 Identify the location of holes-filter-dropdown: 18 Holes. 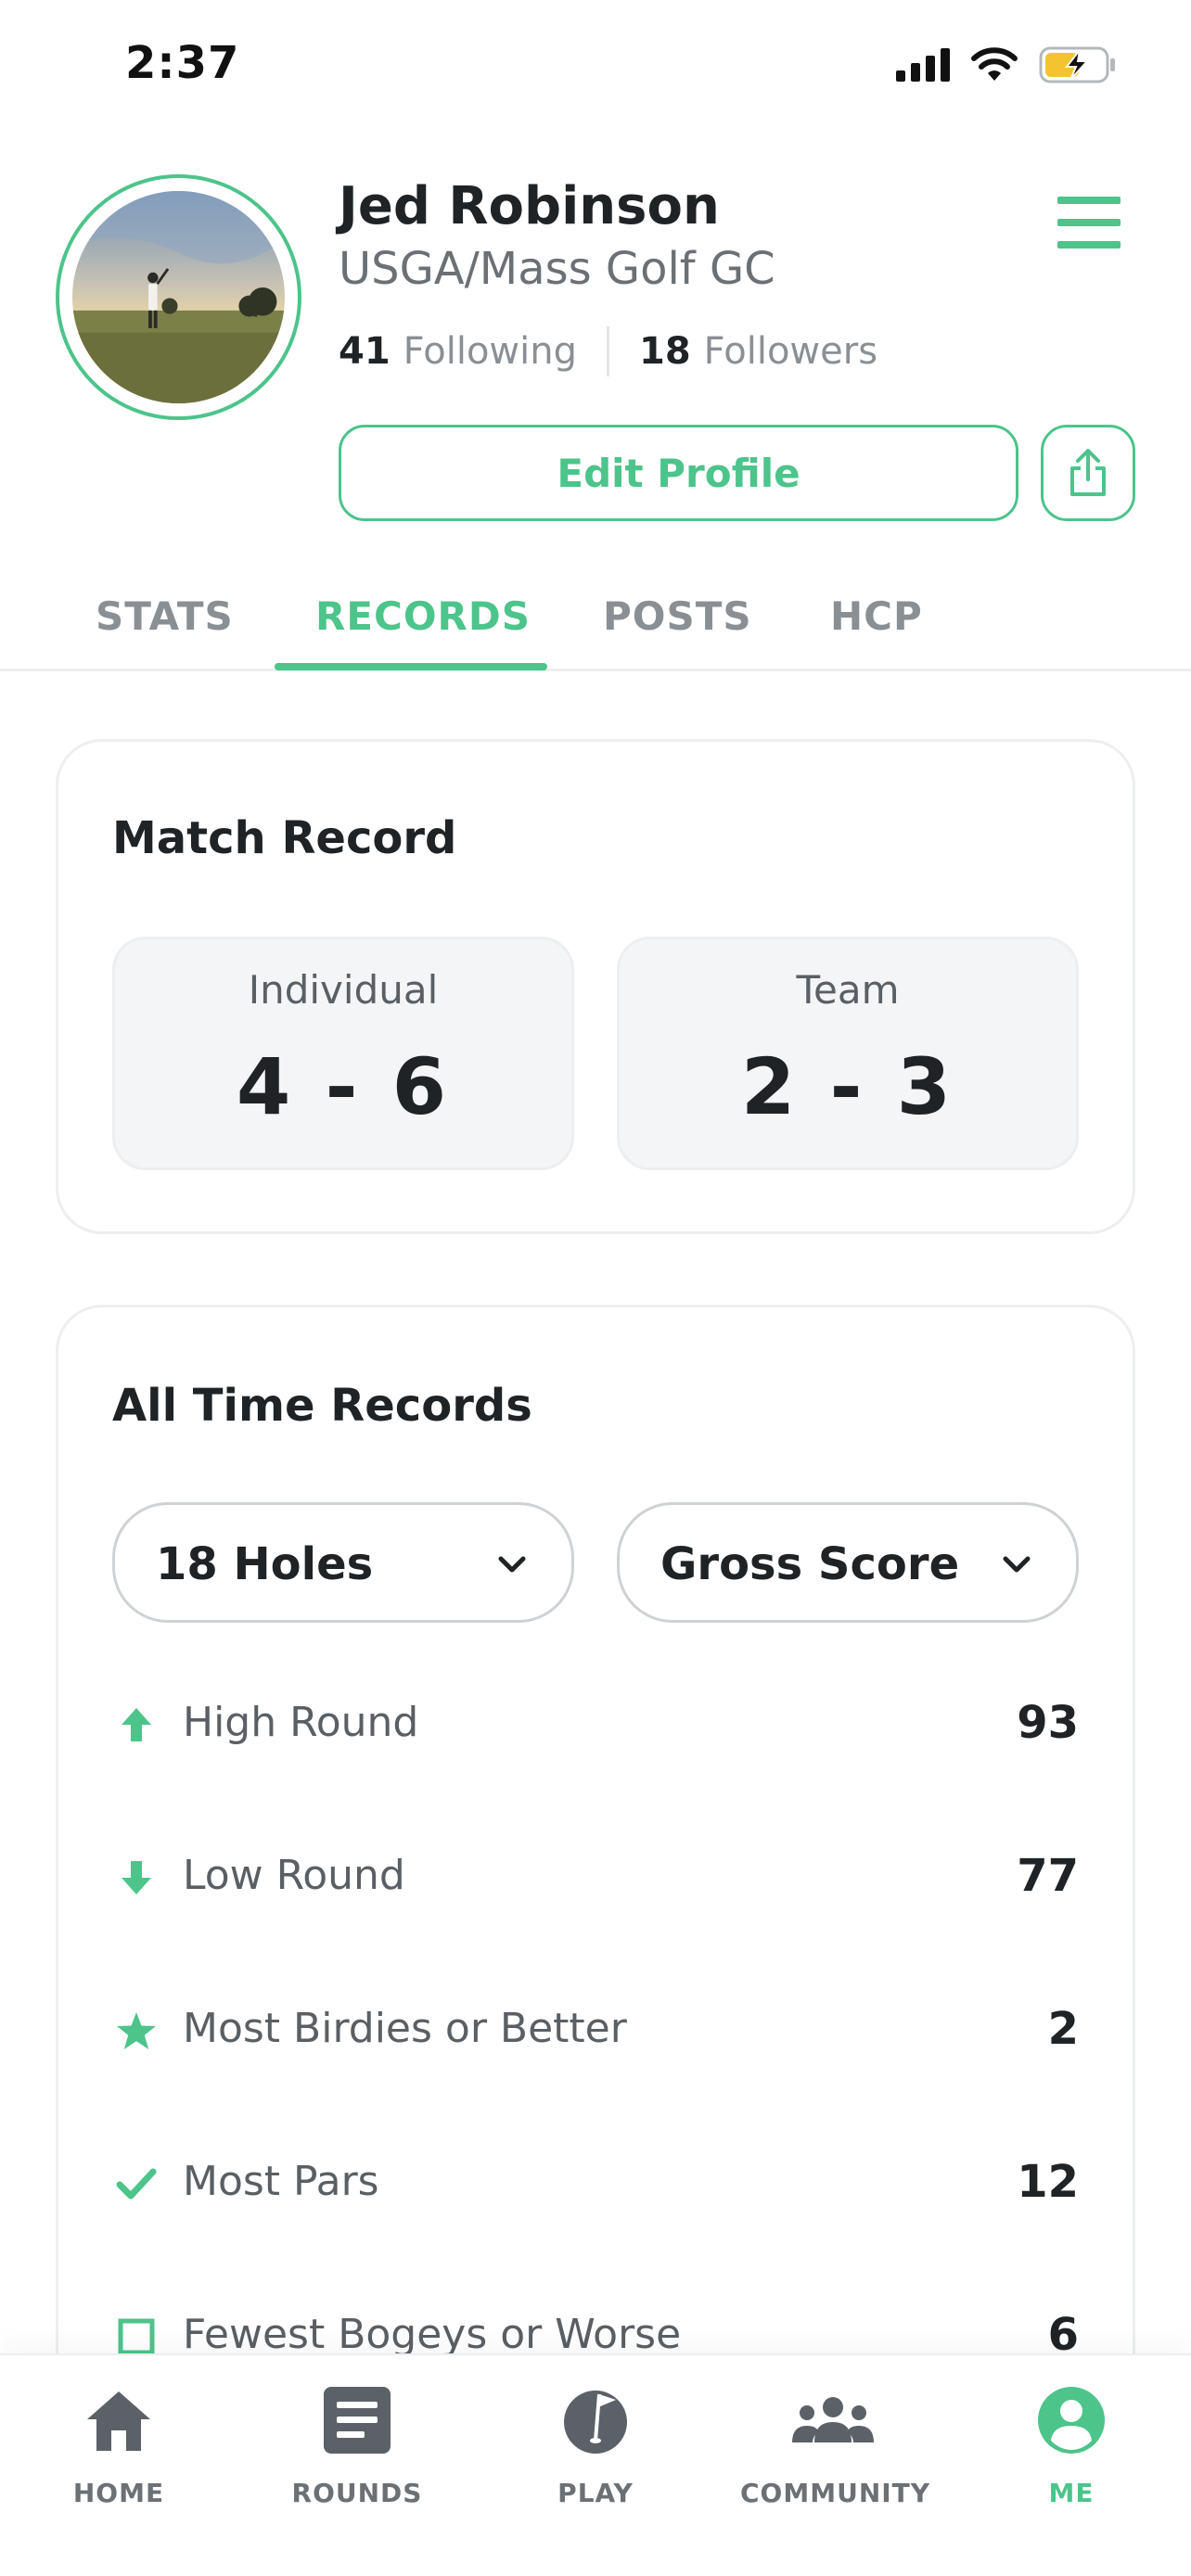
(343, 1562).